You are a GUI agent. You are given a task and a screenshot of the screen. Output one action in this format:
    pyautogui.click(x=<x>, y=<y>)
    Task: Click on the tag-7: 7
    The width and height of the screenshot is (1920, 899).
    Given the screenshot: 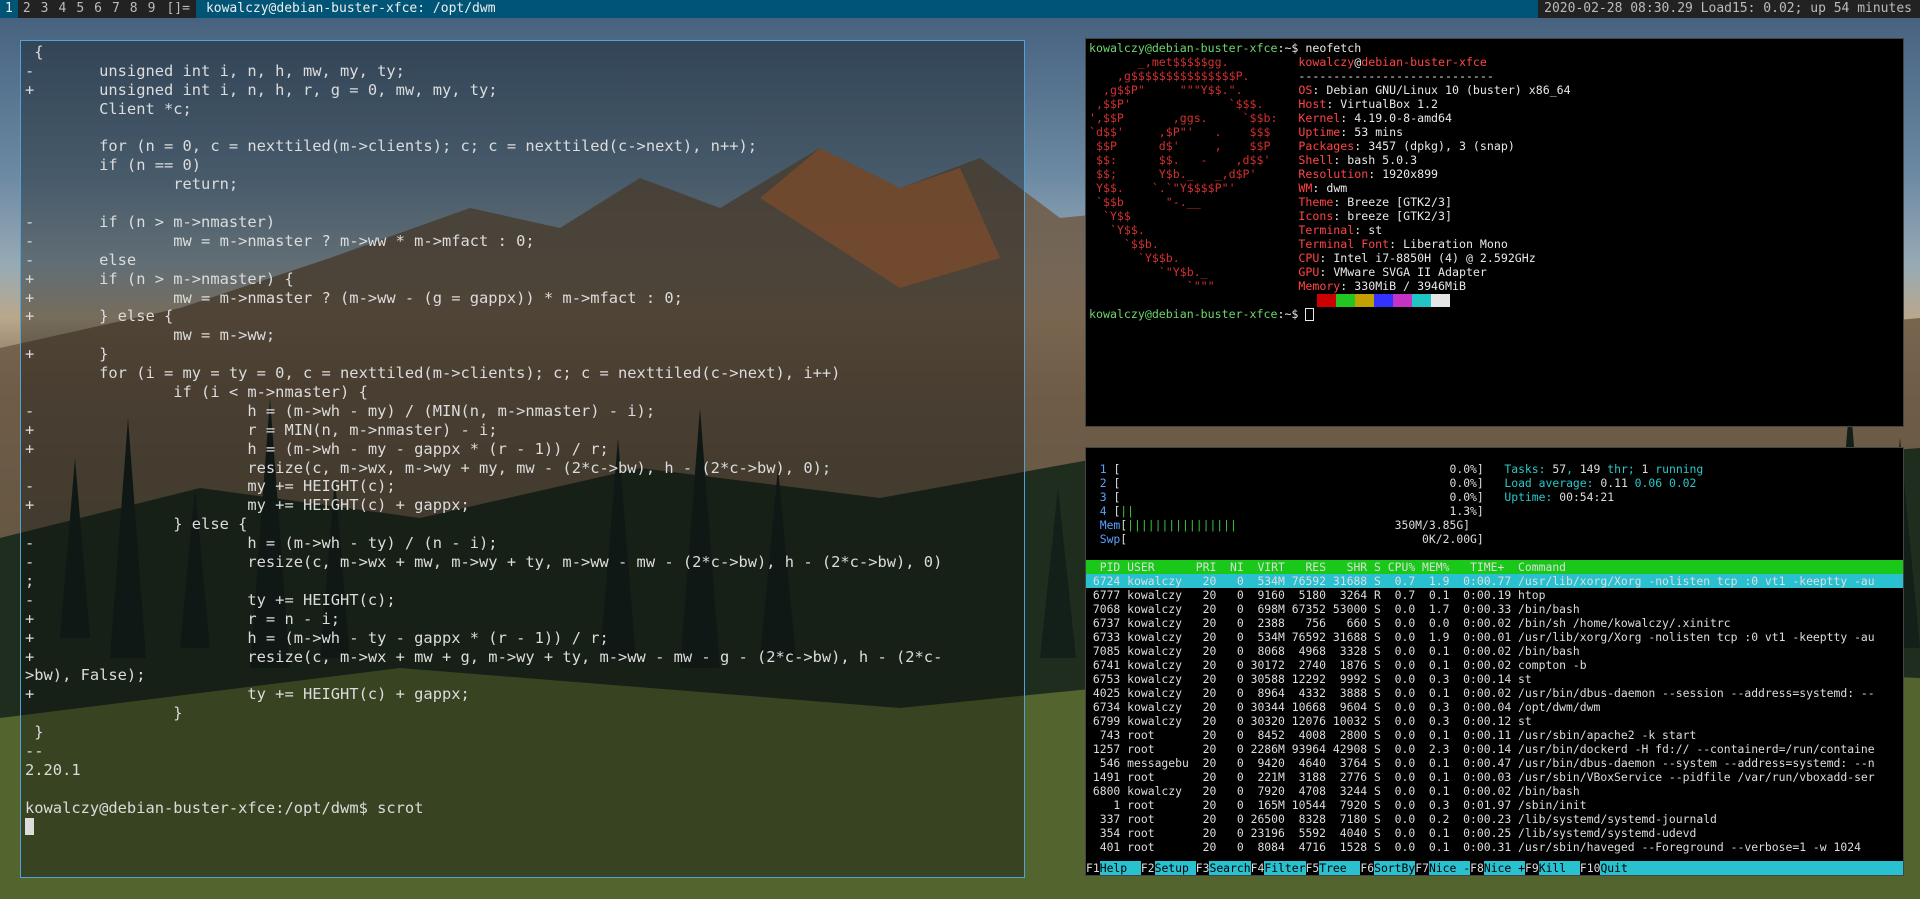 What is the action you would take?
    pyautogui.click(x=115, y=9)
    